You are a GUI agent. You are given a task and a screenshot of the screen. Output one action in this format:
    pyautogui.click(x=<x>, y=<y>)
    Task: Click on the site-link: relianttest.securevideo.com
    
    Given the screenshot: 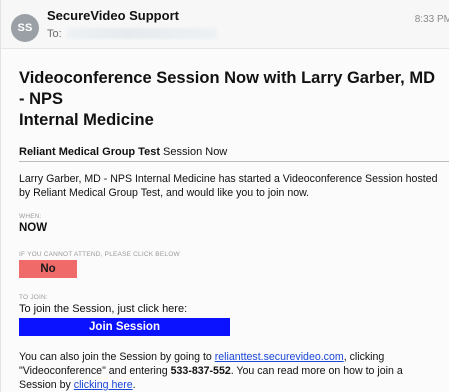 What is the action you would take?
    pyautogui.click(x=279, y=357)
    